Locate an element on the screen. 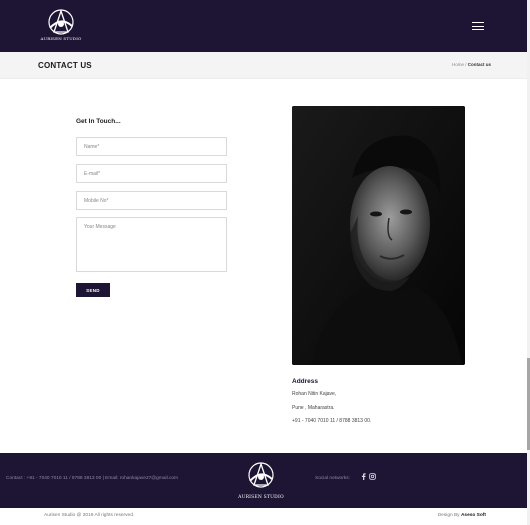 The image size is (530, 525). email-field is located at coordinates (151, 173).